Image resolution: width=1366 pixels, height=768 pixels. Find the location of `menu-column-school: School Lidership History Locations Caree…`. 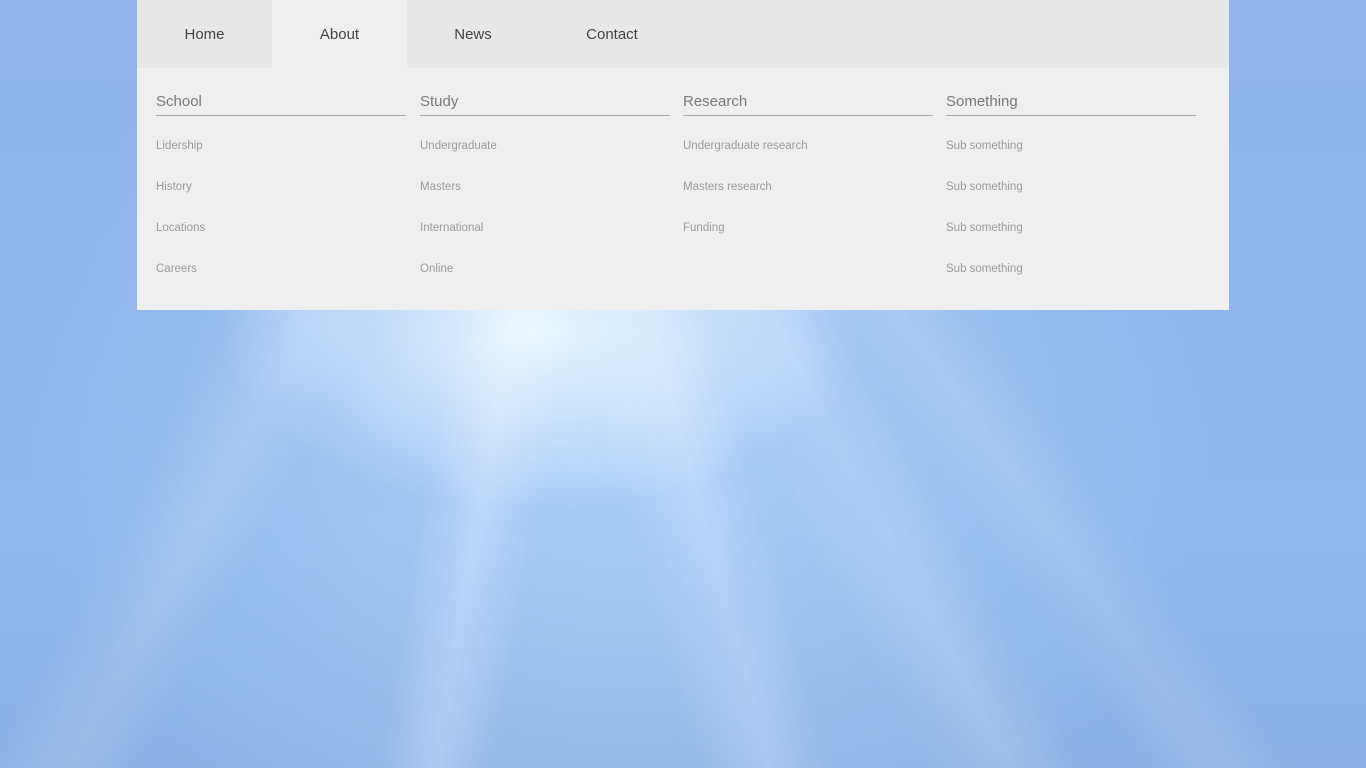

menu-column-school: School Lidership History Locations Caree… is located at coordinates (281, 185).